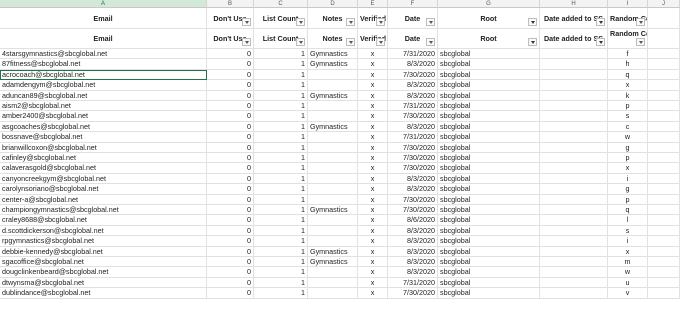 The height and width of the screenshot is (310, 680). Describe the element at coordinates (103, 293) in the screenshot. I see `cell-a26: dublindance@sbcglobal.net` at that location.